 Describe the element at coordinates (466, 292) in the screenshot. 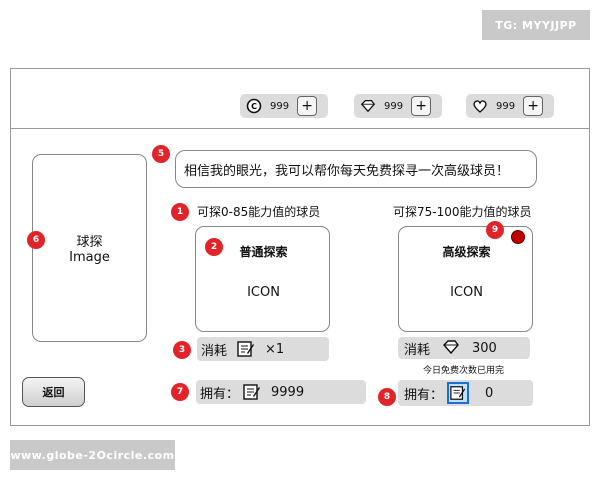

I see `advanced-explore-icon: ICON` at that location.